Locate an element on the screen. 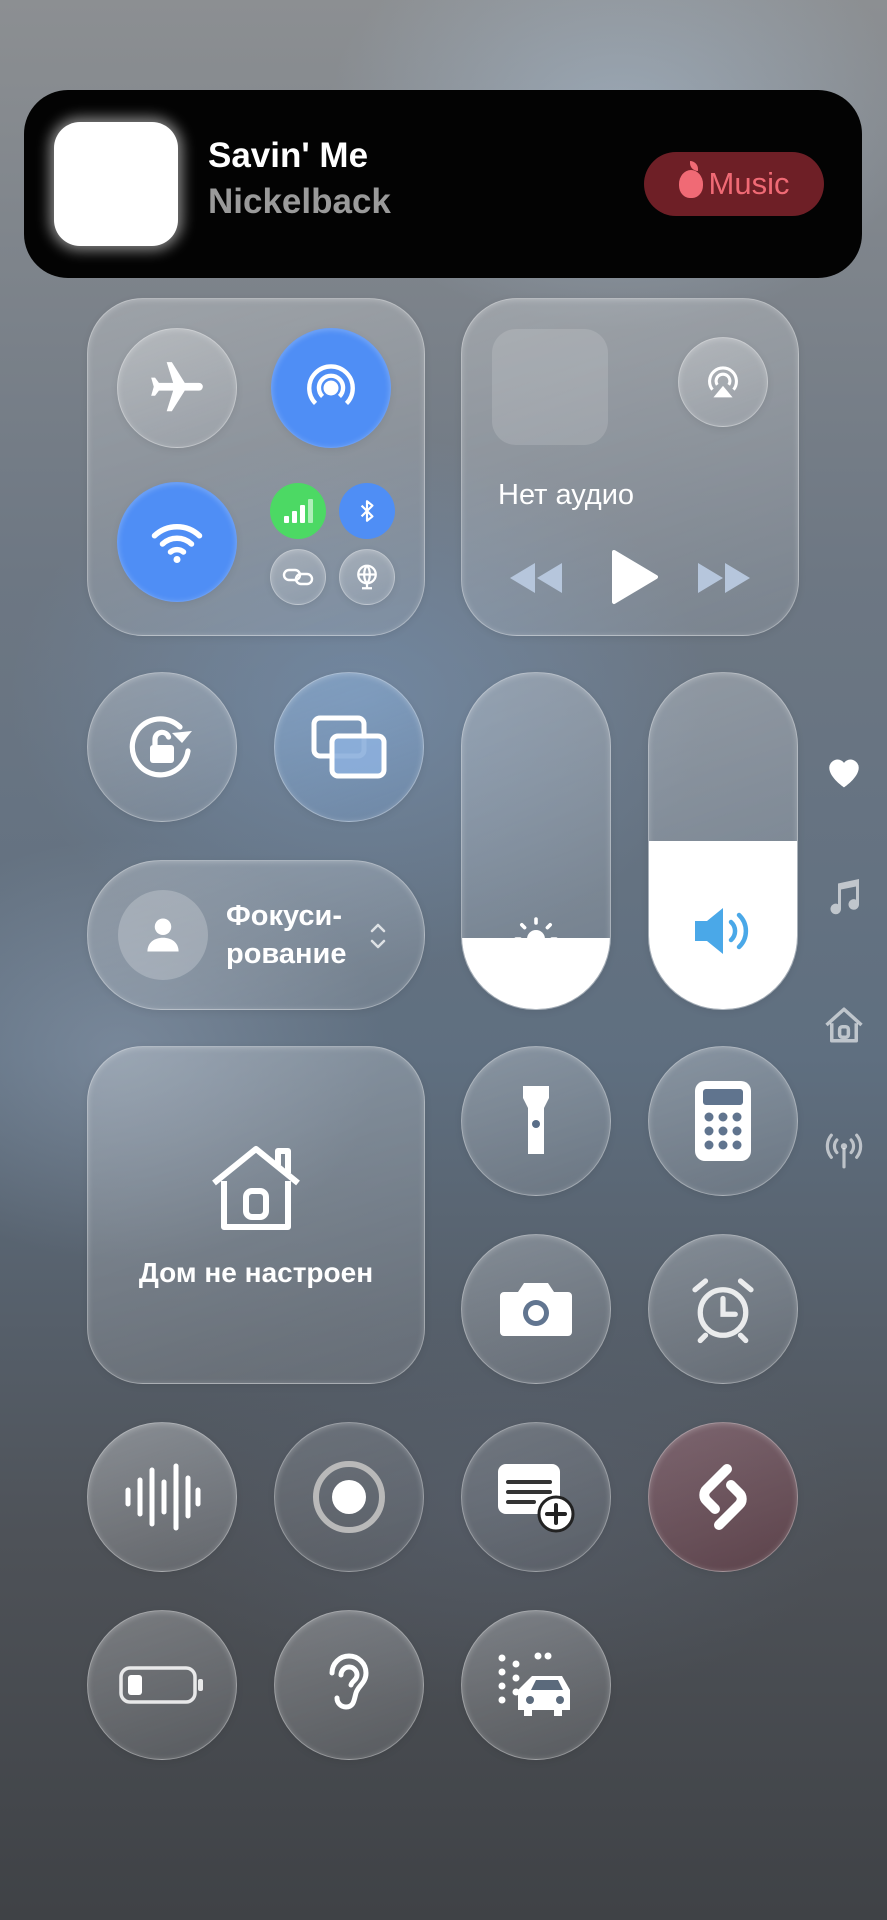 Image resolution: width=887 pixels, height=1920 pixels. voice-memo-button is located at coordinates (162, 1497).